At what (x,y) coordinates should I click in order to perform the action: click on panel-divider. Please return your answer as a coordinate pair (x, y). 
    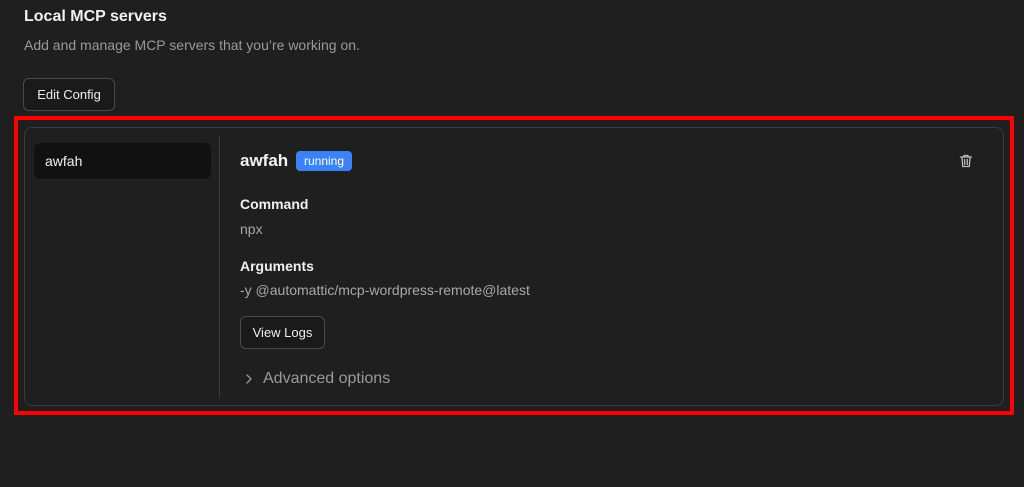
    Looking at the image, I should click on (219, 267).